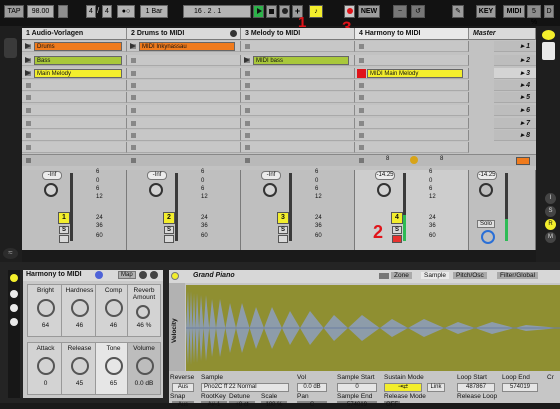 The width and height of the screenshot is (560, 409). I want to click on link-button: Link, so click(436, 387).